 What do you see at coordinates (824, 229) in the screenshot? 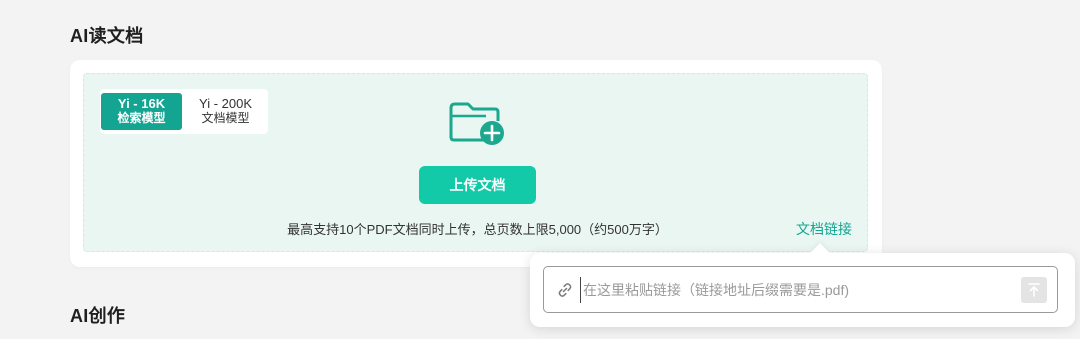
I see `document-link-button: 文档链接` at bounding box center [824, 229].